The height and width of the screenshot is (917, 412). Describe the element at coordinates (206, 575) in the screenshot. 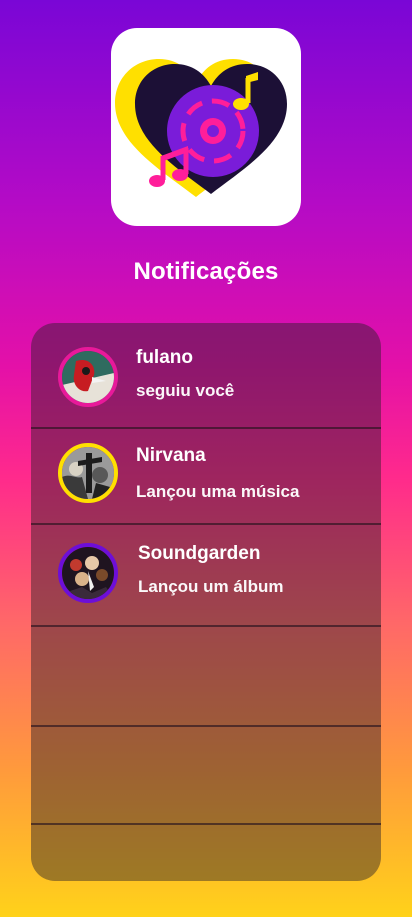

I see `notification-item: Soundgarden Lançou um álbum` at that location.